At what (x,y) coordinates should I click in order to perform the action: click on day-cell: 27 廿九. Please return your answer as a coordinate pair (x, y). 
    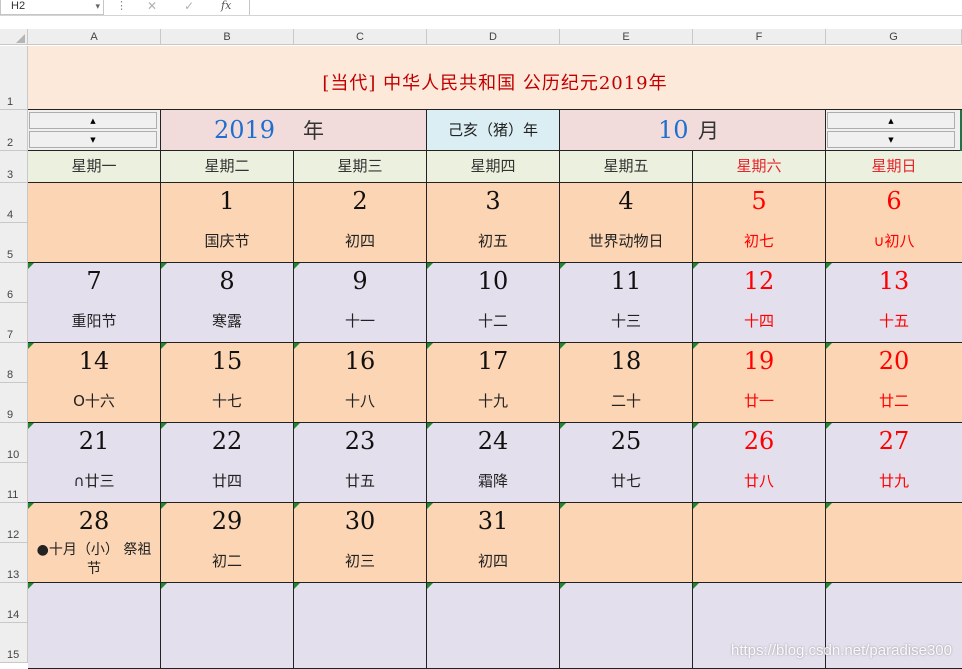
    Looking at the image, I should click on (894, 463).